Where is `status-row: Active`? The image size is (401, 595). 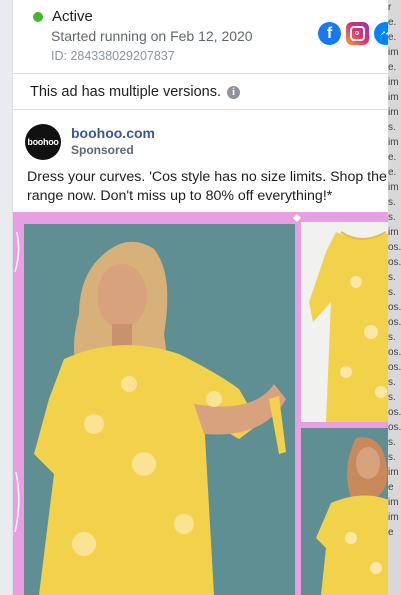
status-row: Active is located at coordinates (63, 16).